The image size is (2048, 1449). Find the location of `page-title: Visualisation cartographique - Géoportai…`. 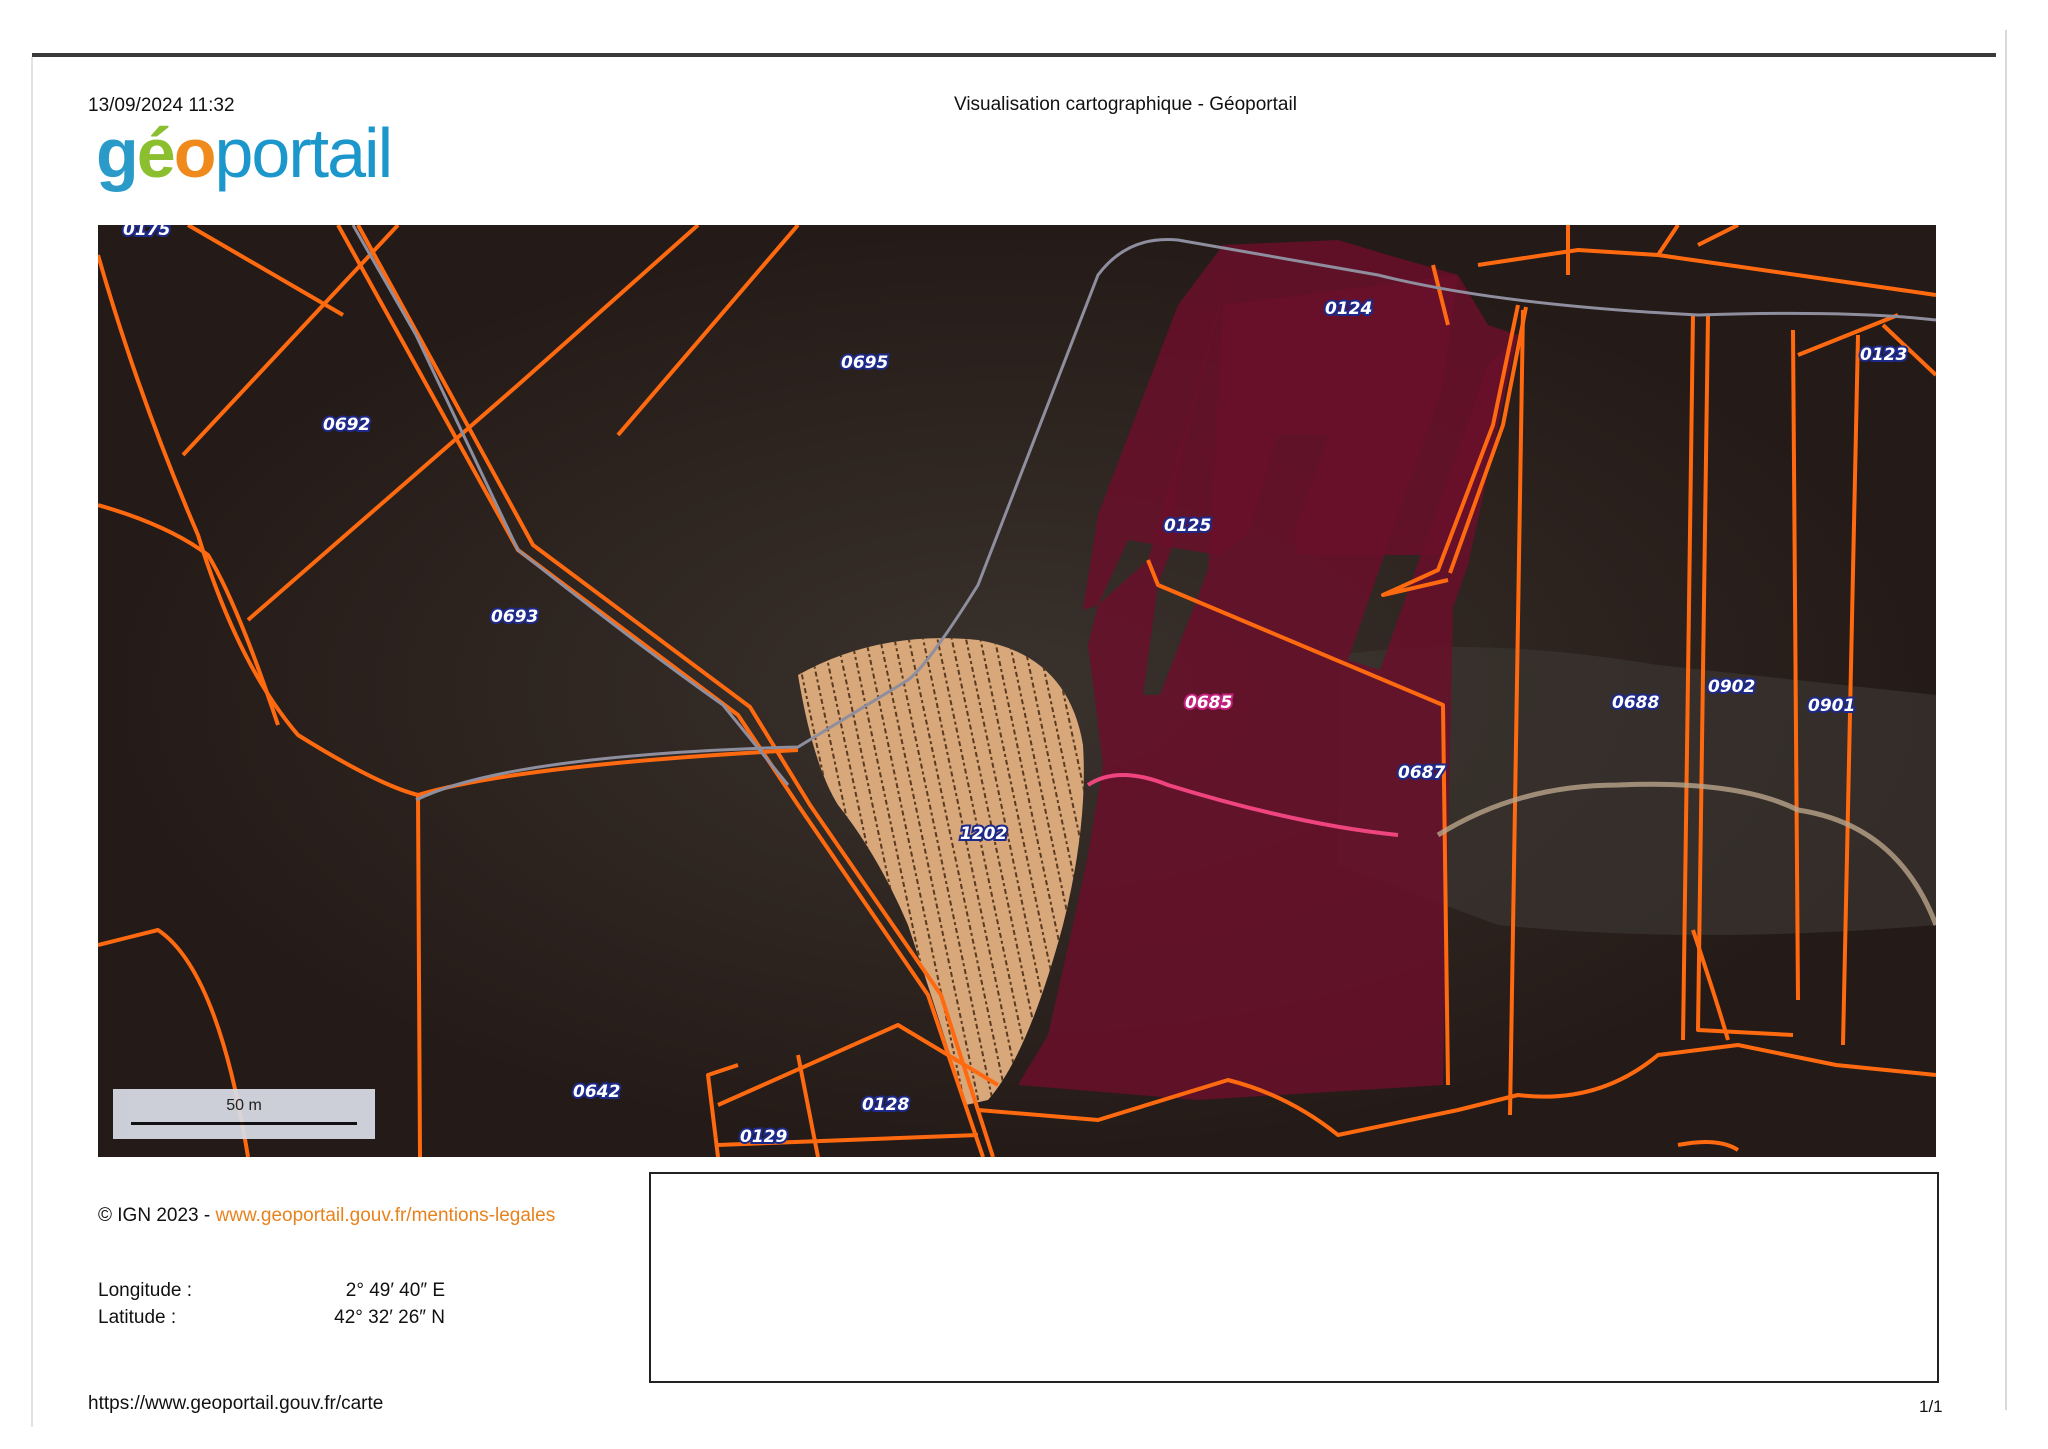

page-title: Visualisation cartographique - Géoportai… is located at coordinates (1125, 104).